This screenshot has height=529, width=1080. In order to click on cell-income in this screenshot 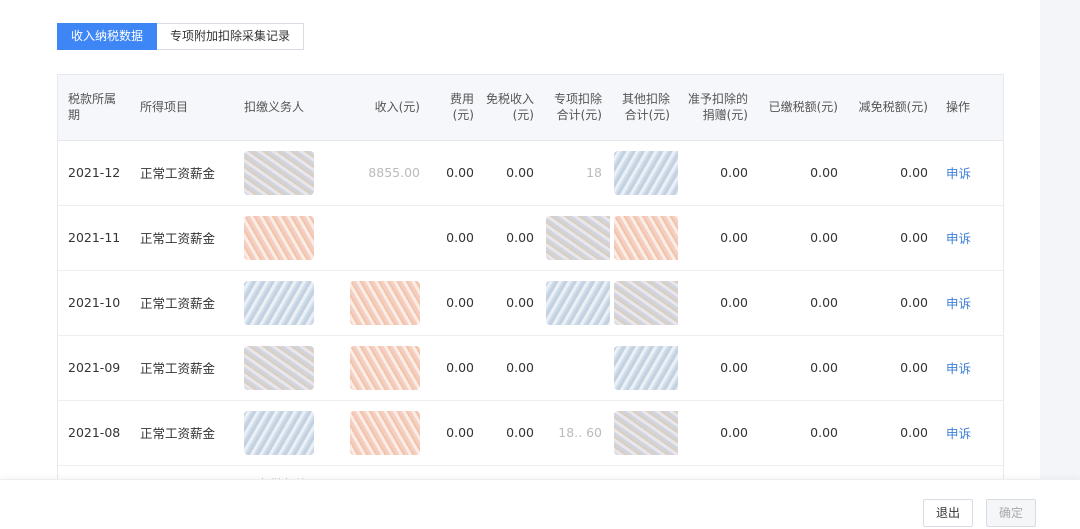, I will do `click(386, 237)`.